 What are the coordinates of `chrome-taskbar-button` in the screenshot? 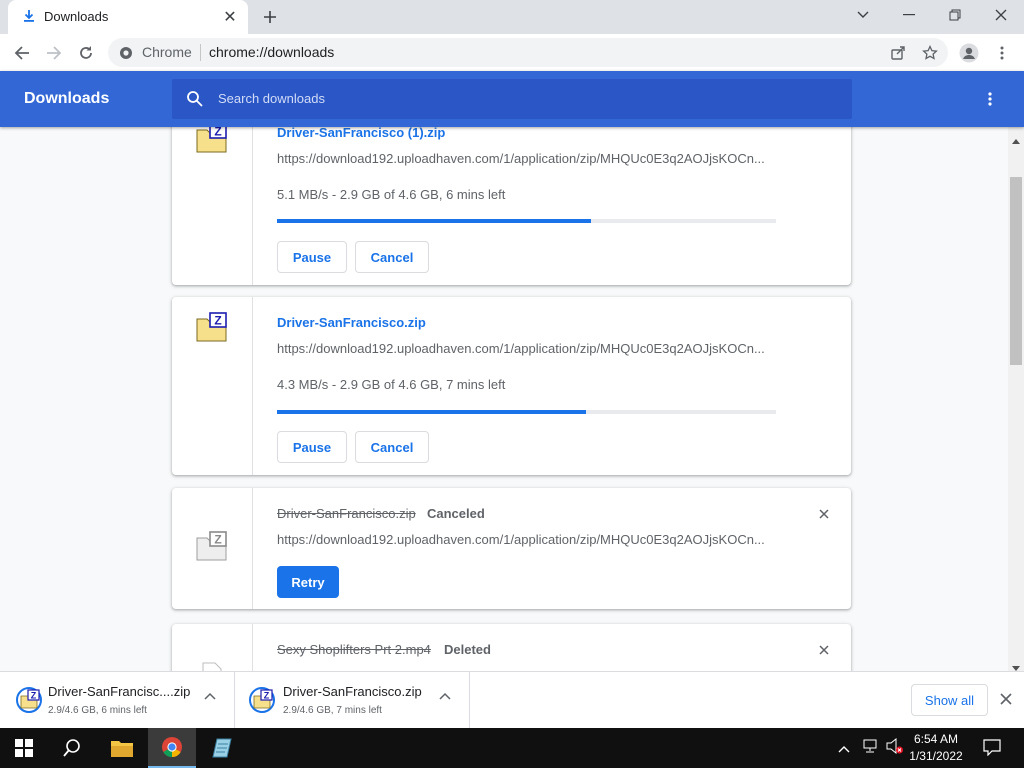 It's located at (172, 748).